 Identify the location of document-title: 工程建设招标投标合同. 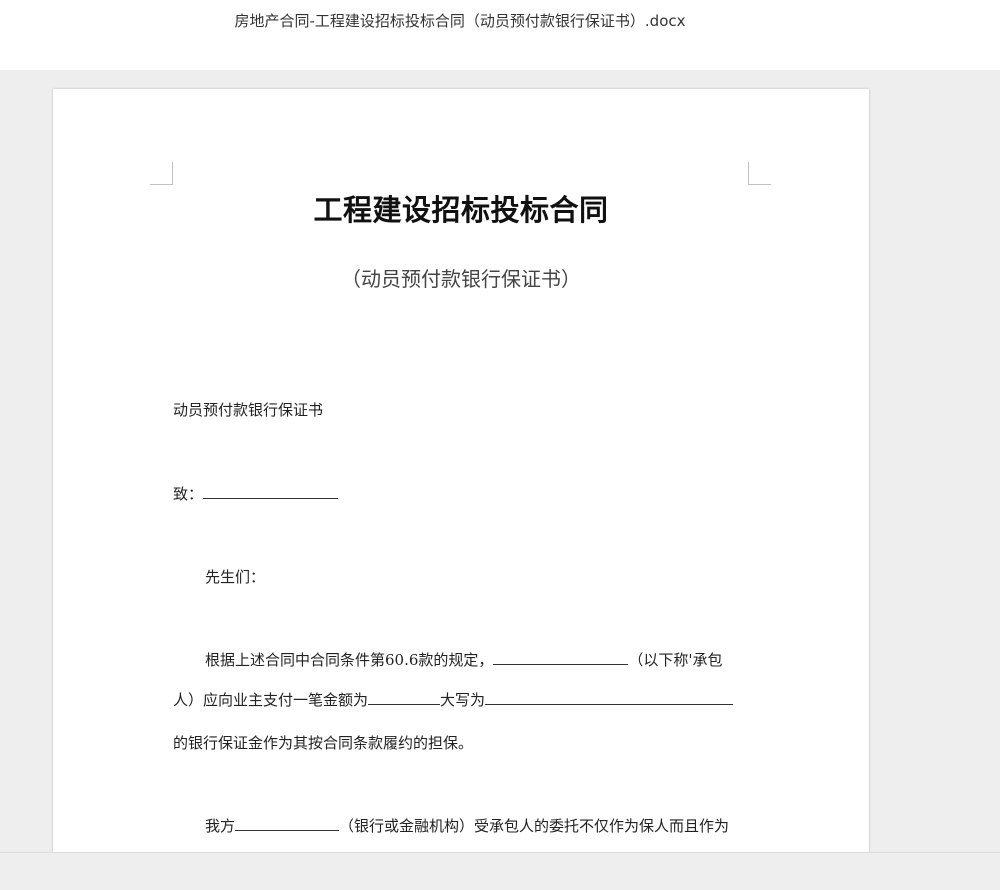
(461, 210).